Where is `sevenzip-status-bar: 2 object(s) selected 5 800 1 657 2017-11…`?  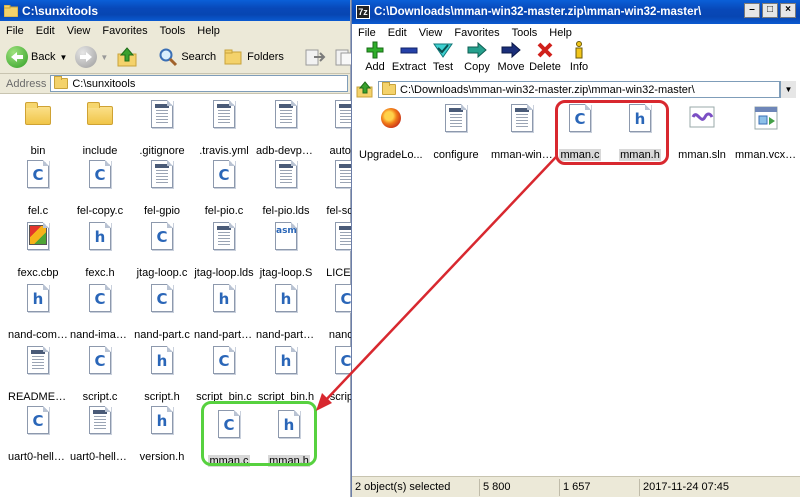 sevenzip-status-bar: 2 object(s) selected 5 800 1 657 2017-11… is located at coordinates (576, 486).